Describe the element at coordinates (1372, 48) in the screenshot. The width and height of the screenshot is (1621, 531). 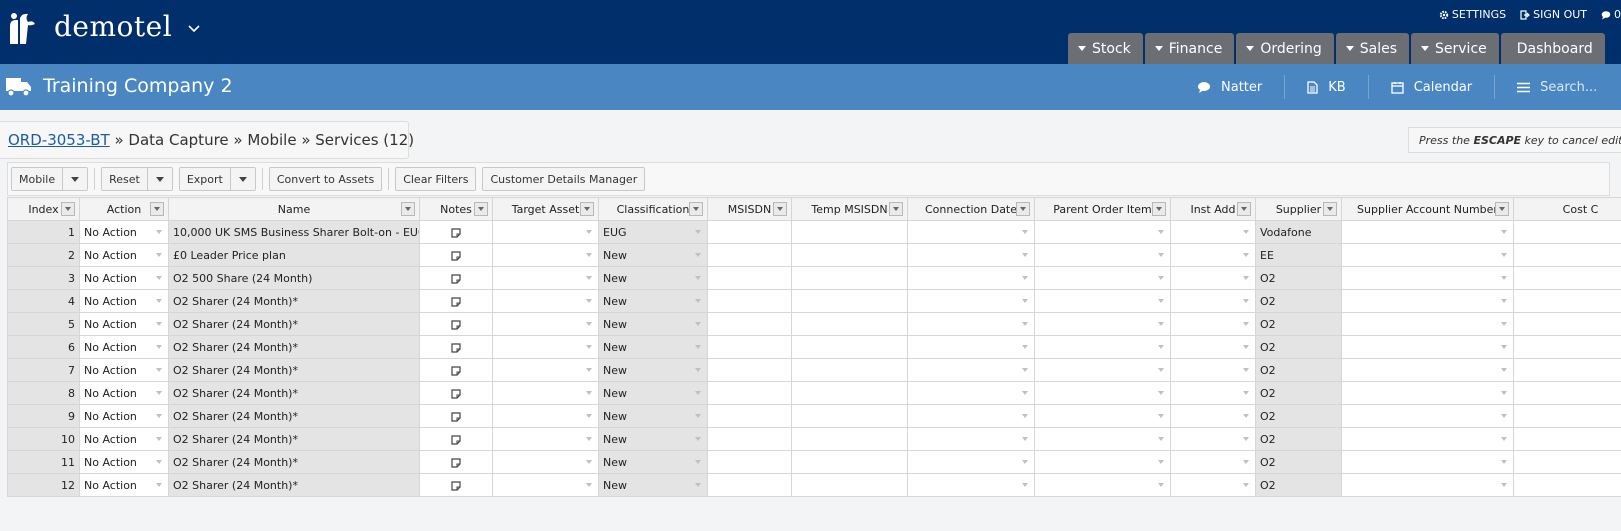
I see `nav-tab-sales: Sales` at that location.